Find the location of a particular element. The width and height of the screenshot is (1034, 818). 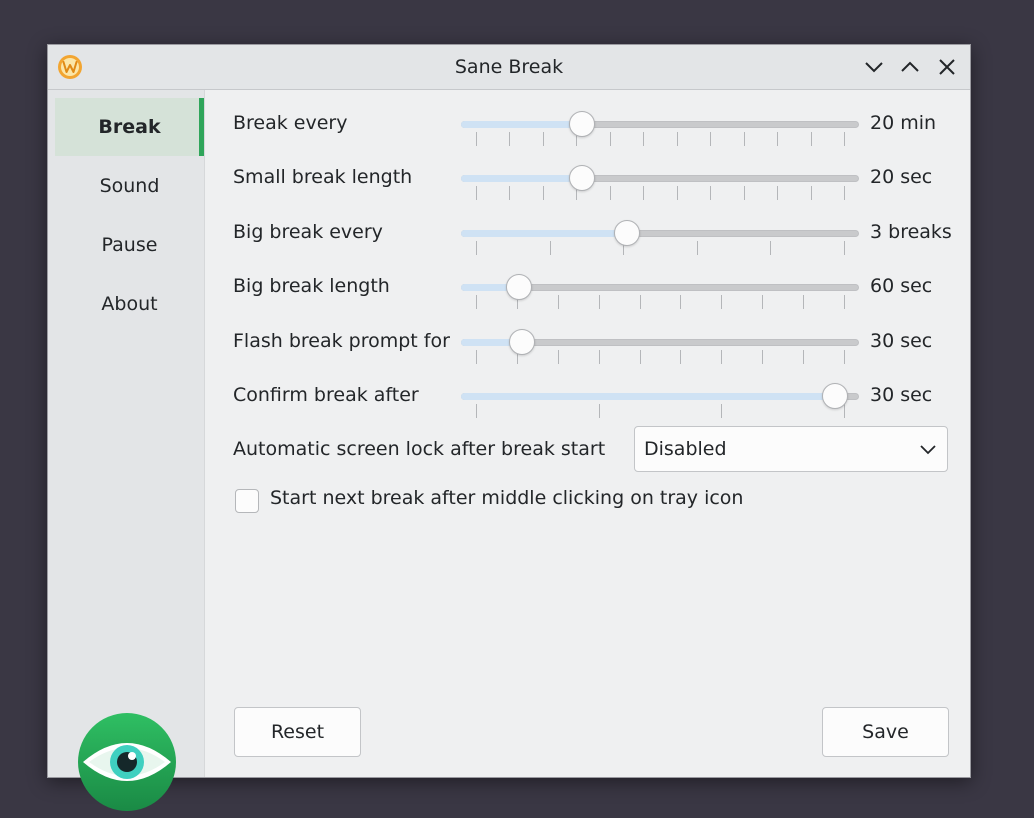

sidebar-item-break: Break is located at coordinates (129, 127).